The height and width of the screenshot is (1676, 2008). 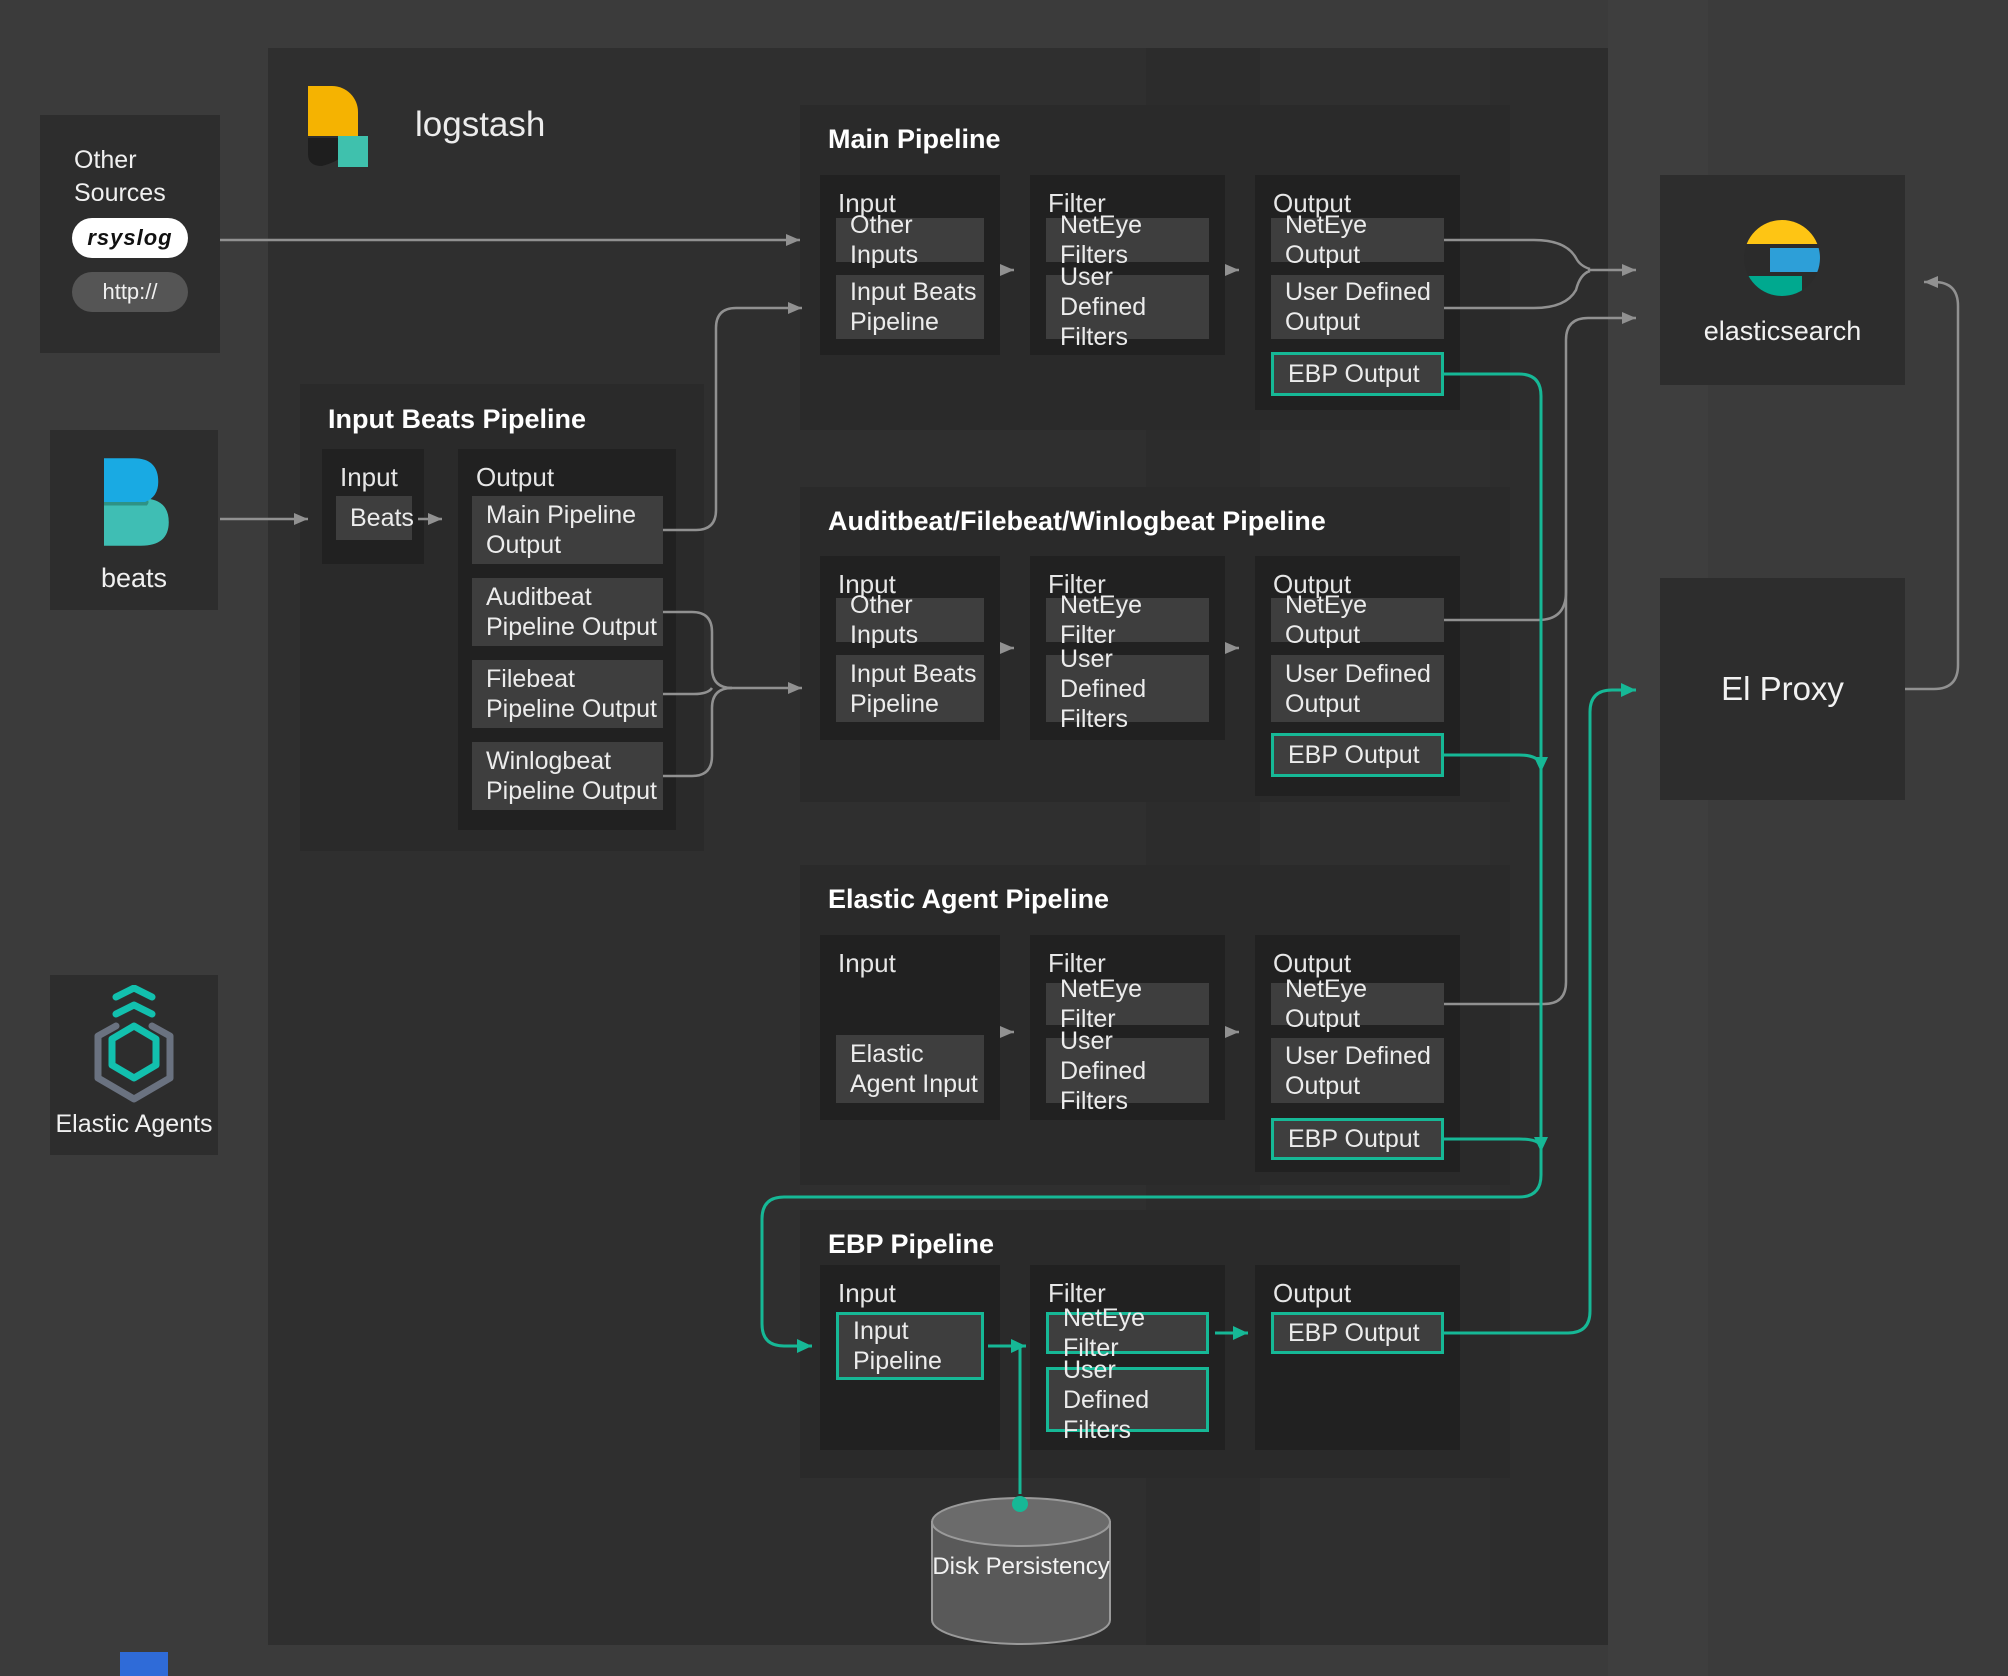 What do you see at coordinates (1127, 1333) in the screenshot?
I see `ebp-item-neteye-filter: NetEye Filter` at bounding box center [1127, 1333].